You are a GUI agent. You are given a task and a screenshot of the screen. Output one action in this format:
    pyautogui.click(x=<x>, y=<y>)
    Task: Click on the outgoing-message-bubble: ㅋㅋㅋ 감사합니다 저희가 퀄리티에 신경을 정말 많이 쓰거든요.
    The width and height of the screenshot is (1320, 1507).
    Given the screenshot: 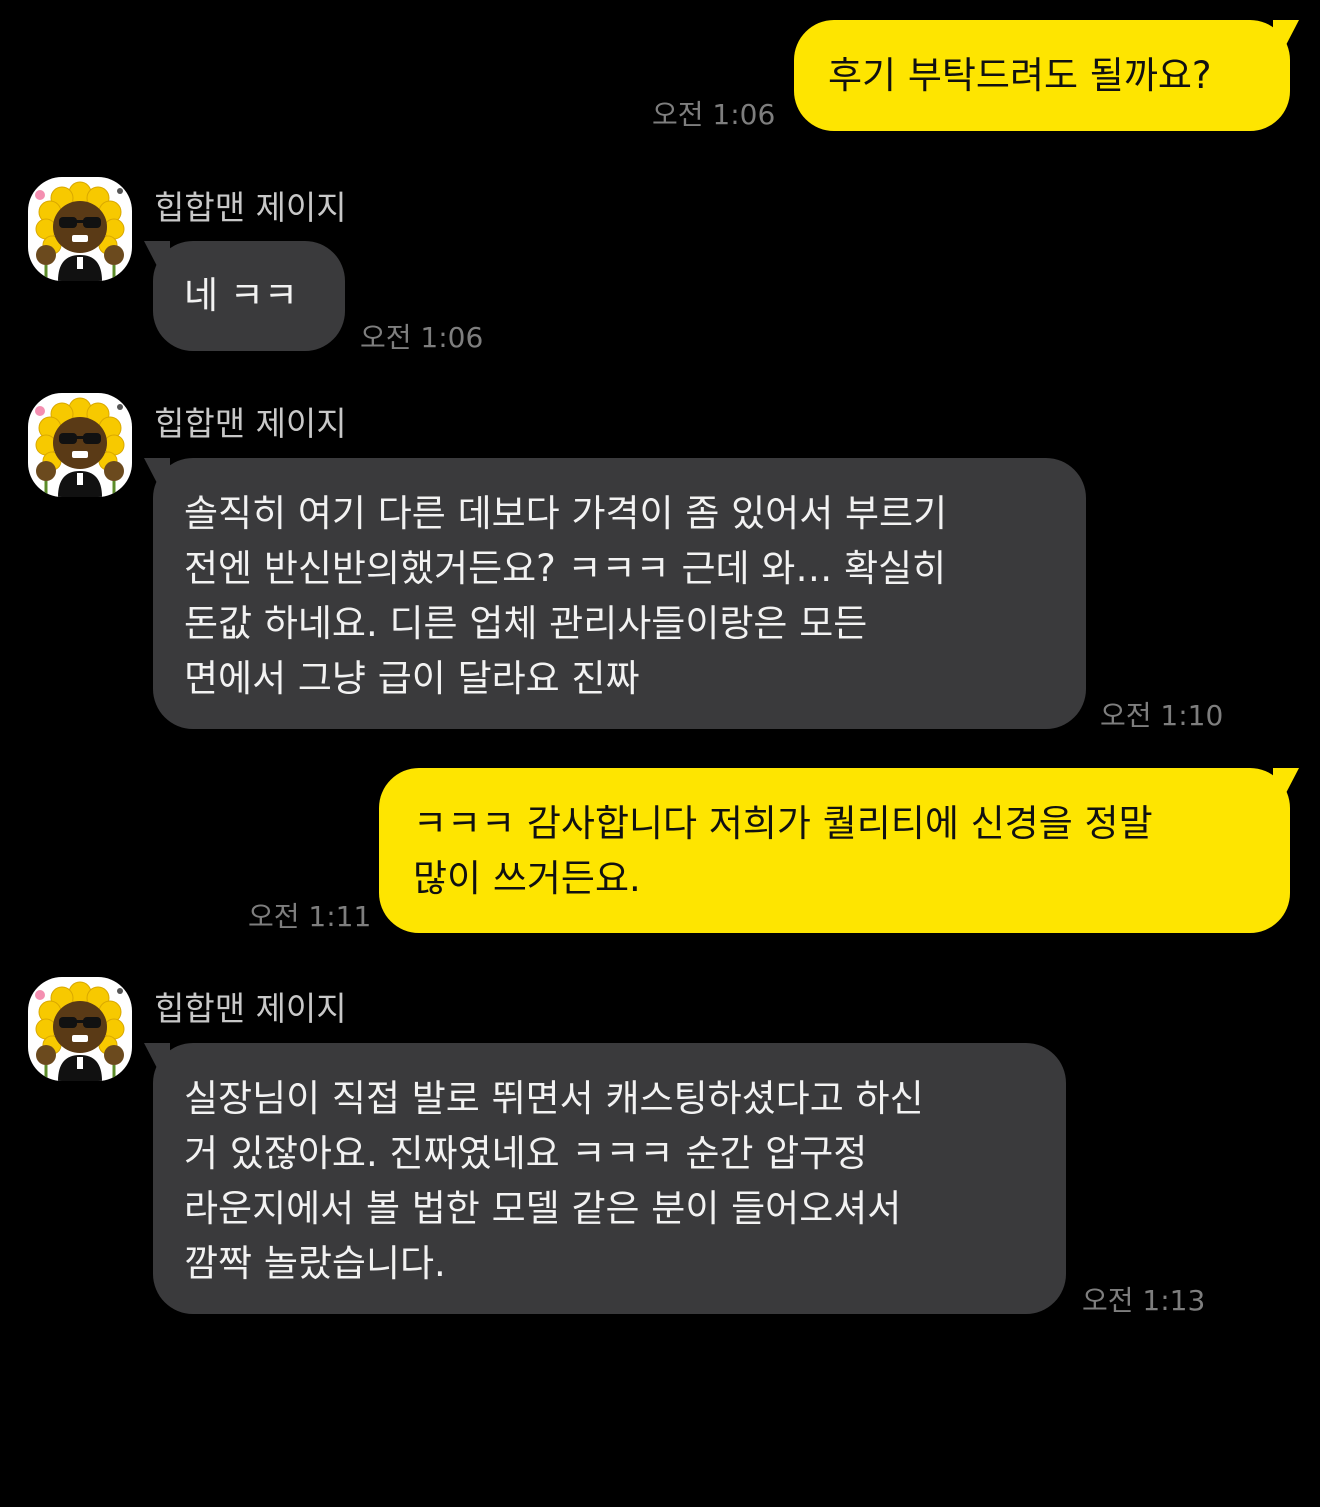 What is the action you would take?
    pyautogui.click(x=834, y=850)
    